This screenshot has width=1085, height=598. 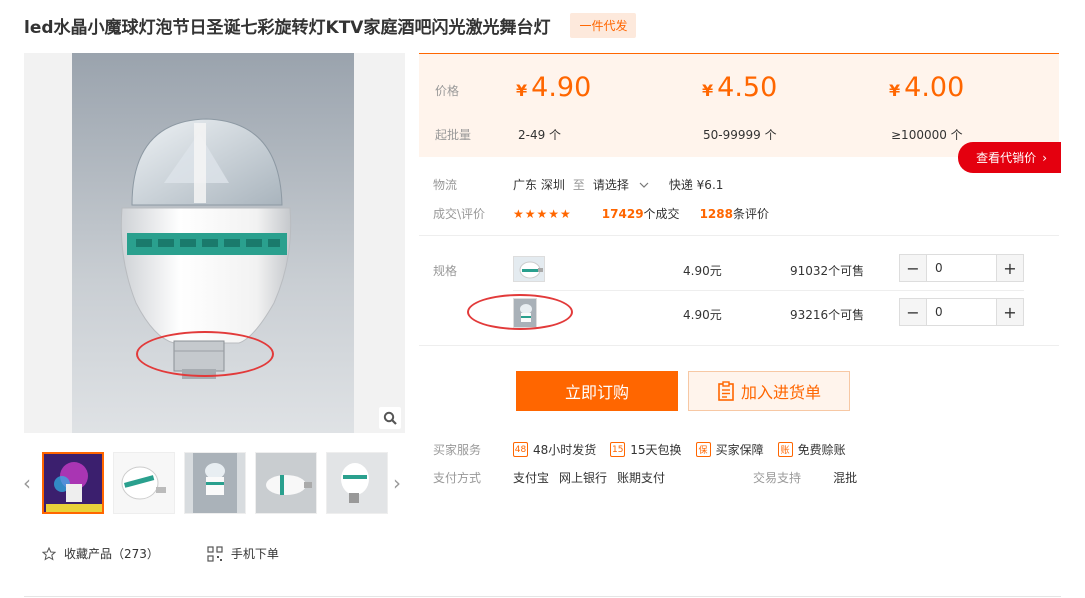 I want to click on destination-value: 请选择, so click(x=610, y=185).